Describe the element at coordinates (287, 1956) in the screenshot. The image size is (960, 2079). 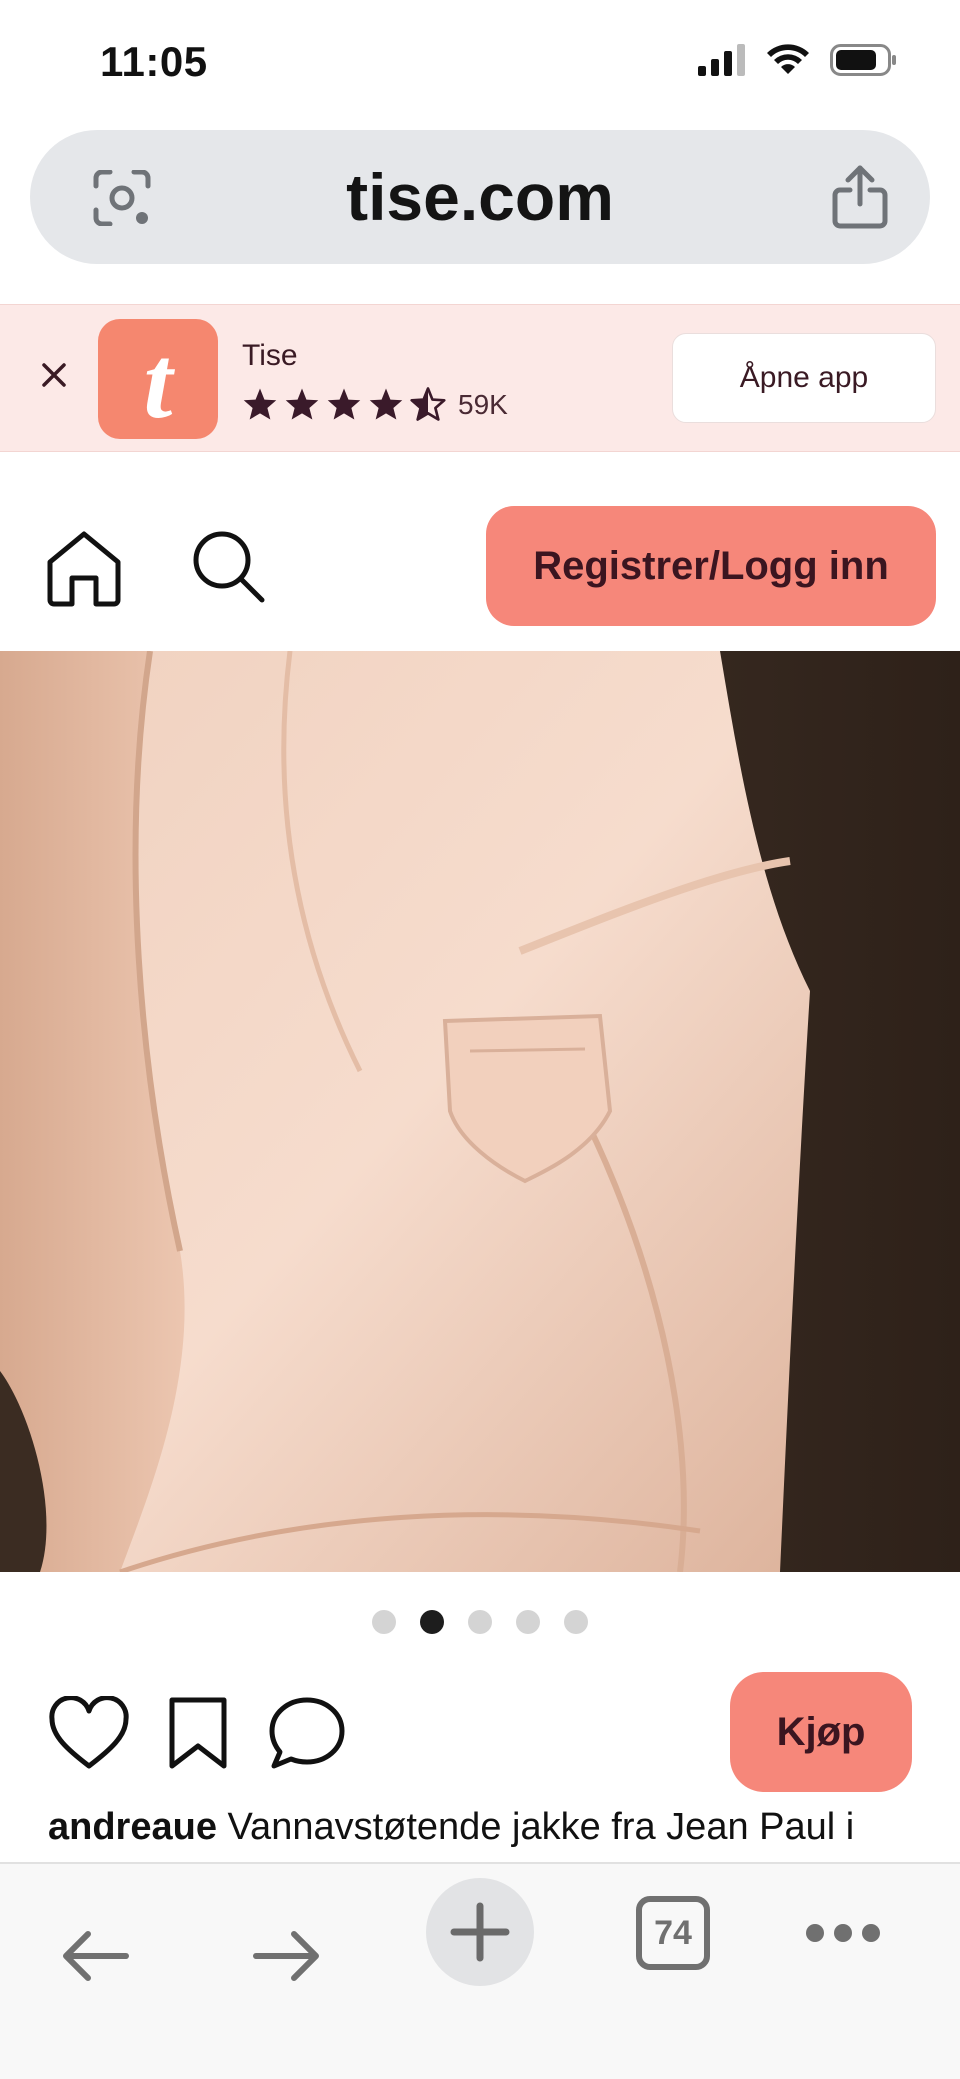
I see `forward-icon` at that location.